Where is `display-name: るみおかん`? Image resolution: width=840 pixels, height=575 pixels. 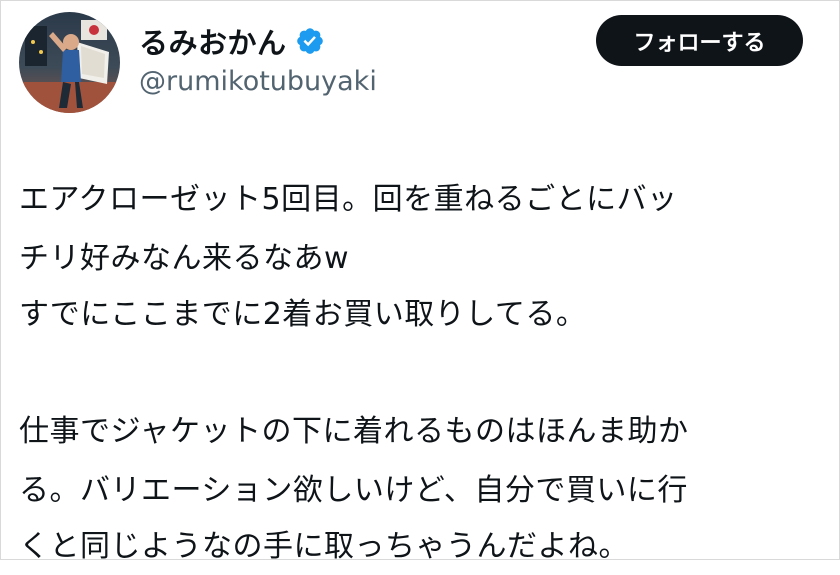 display-name: るみおかん is located at coordinates (213, 41).